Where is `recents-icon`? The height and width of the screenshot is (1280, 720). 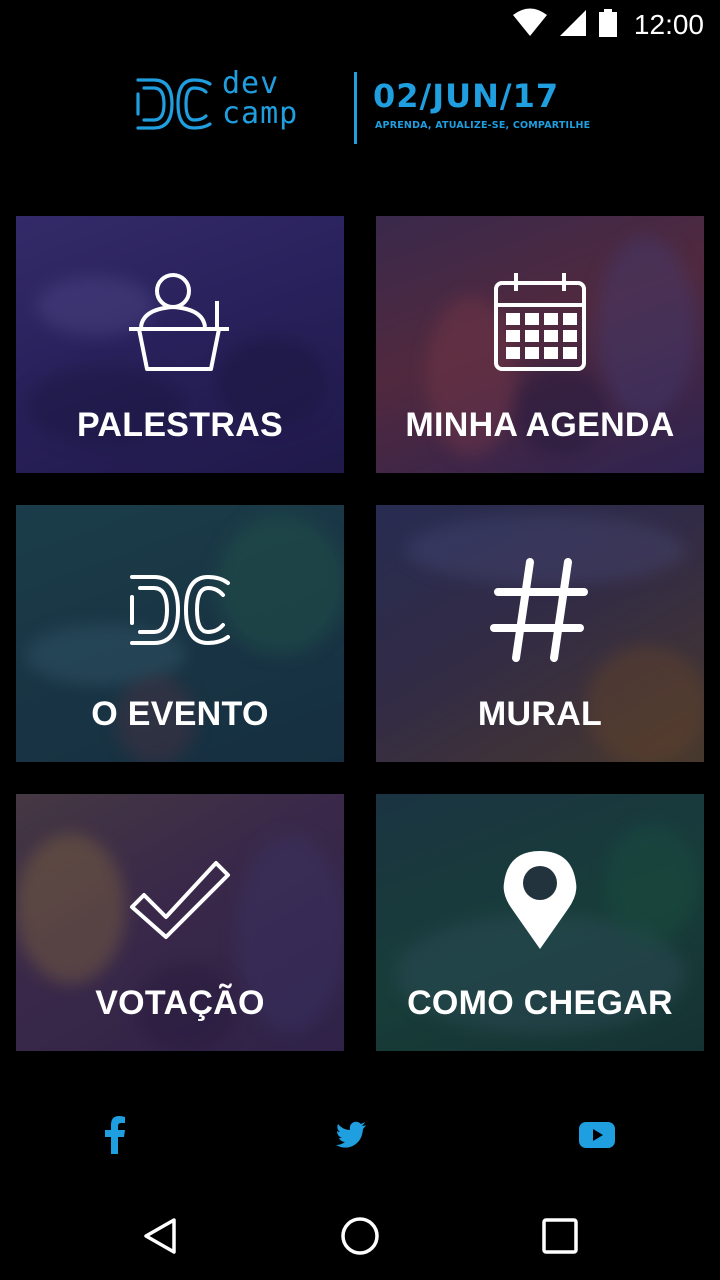 recents-icon is located at coordinates (560, 1236).